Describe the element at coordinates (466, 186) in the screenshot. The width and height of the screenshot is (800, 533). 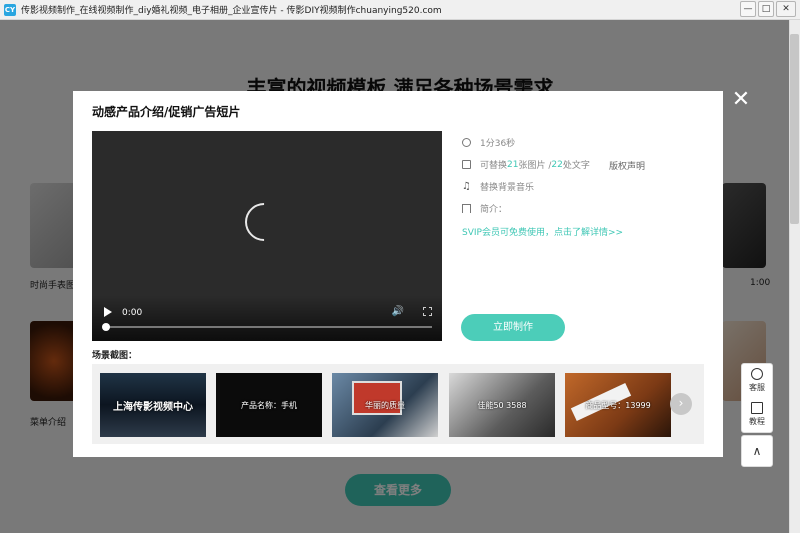
I see `music-note-icon: ♫` at that location.